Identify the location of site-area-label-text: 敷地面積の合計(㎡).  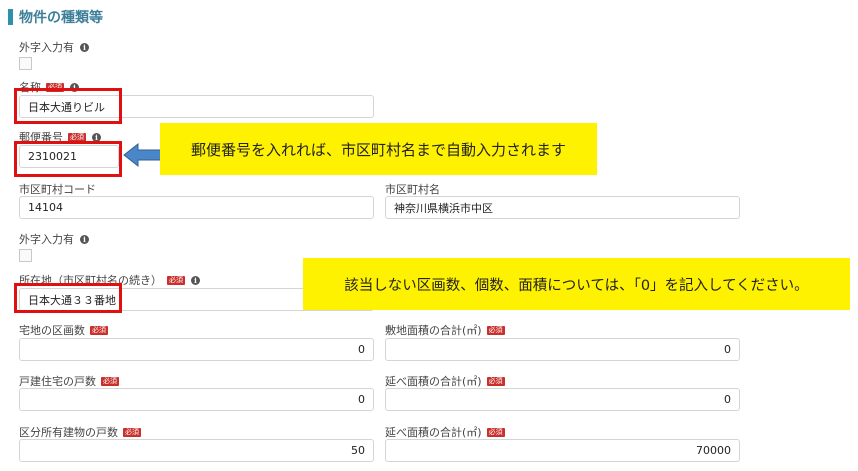
(433, 330).